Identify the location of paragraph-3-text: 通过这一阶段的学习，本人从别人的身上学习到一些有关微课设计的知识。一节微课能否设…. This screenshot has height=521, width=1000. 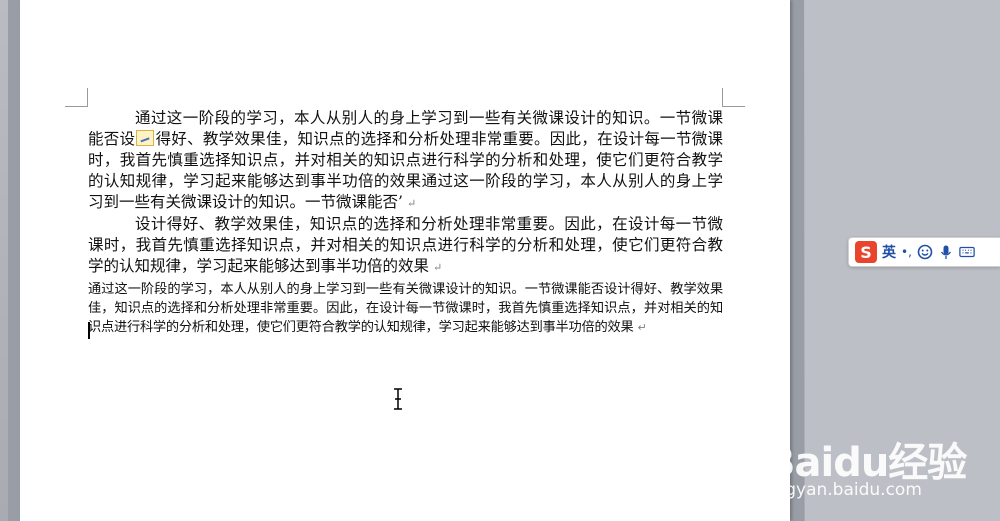
(405, 308).